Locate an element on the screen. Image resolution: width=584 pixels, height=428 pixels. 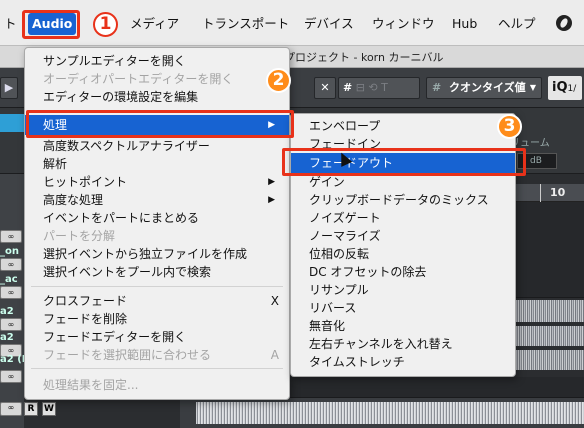
menu-item-dissolve-part: パートを分解 is located at coordinates (79, 236).